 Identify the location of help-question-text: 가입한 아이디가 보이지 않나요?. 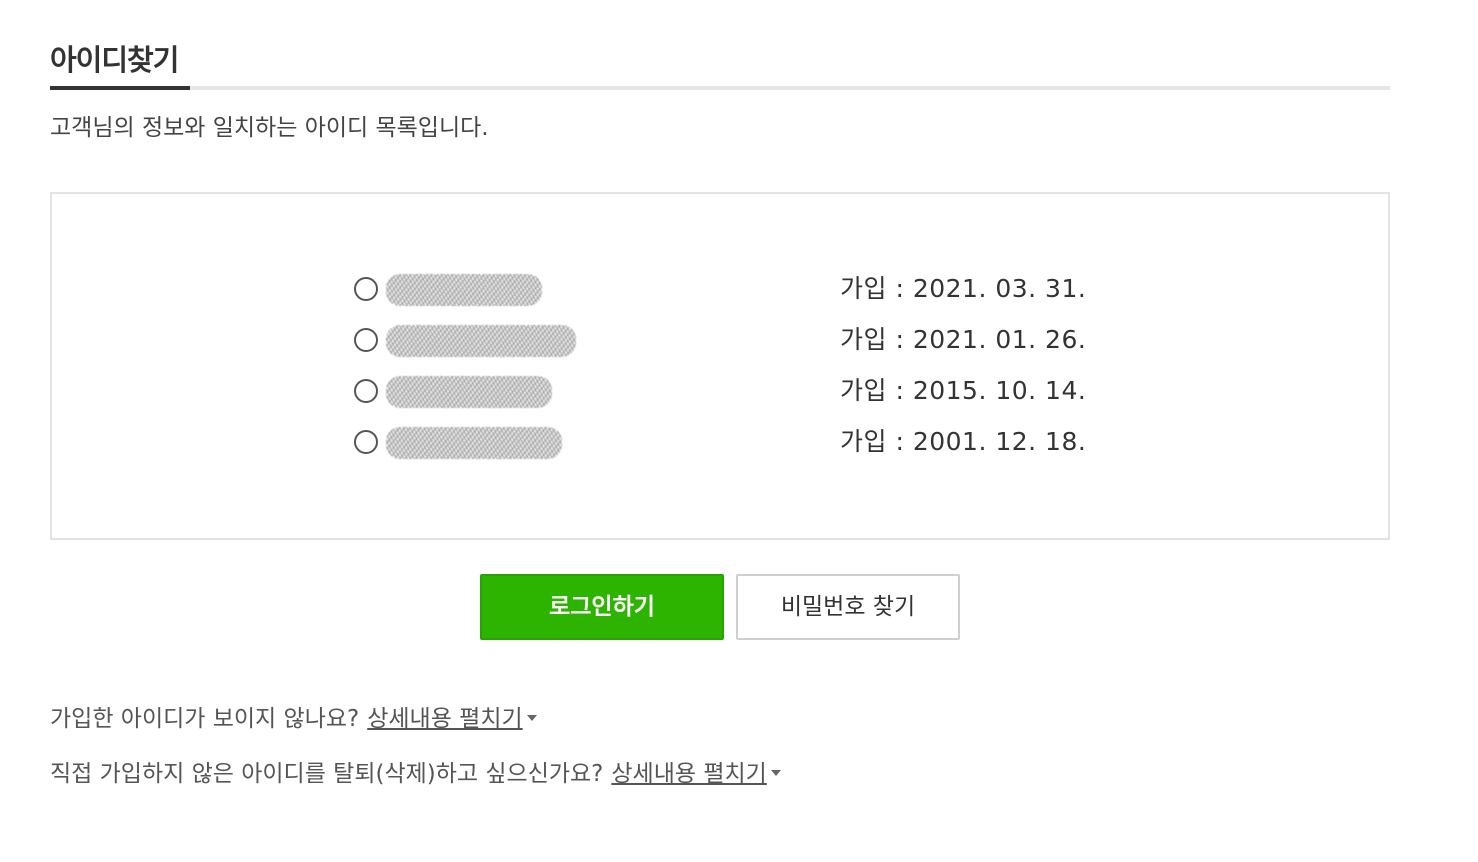
(205, 719).